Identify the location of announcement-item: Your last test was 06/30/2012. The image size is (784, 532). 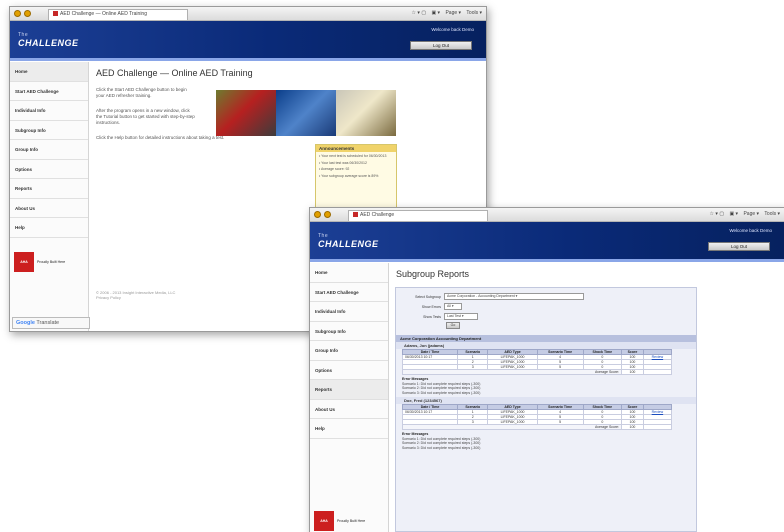
(356, 163).